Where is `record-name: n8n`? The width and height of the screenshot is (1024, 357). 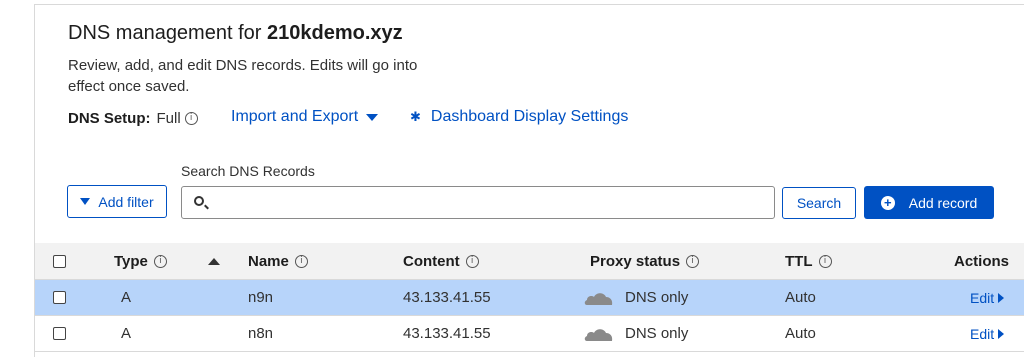
record-name: n8n is located at coordinates (261, 333).